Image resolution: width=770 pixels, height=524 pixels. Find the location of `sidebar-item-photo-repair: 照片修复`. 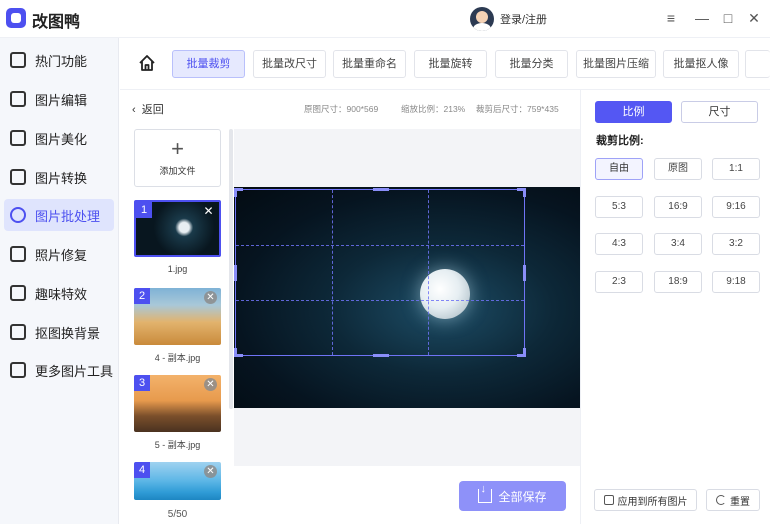

sidebar-item-photo-repair: 照片修复 is located at coordinates (59, 254).